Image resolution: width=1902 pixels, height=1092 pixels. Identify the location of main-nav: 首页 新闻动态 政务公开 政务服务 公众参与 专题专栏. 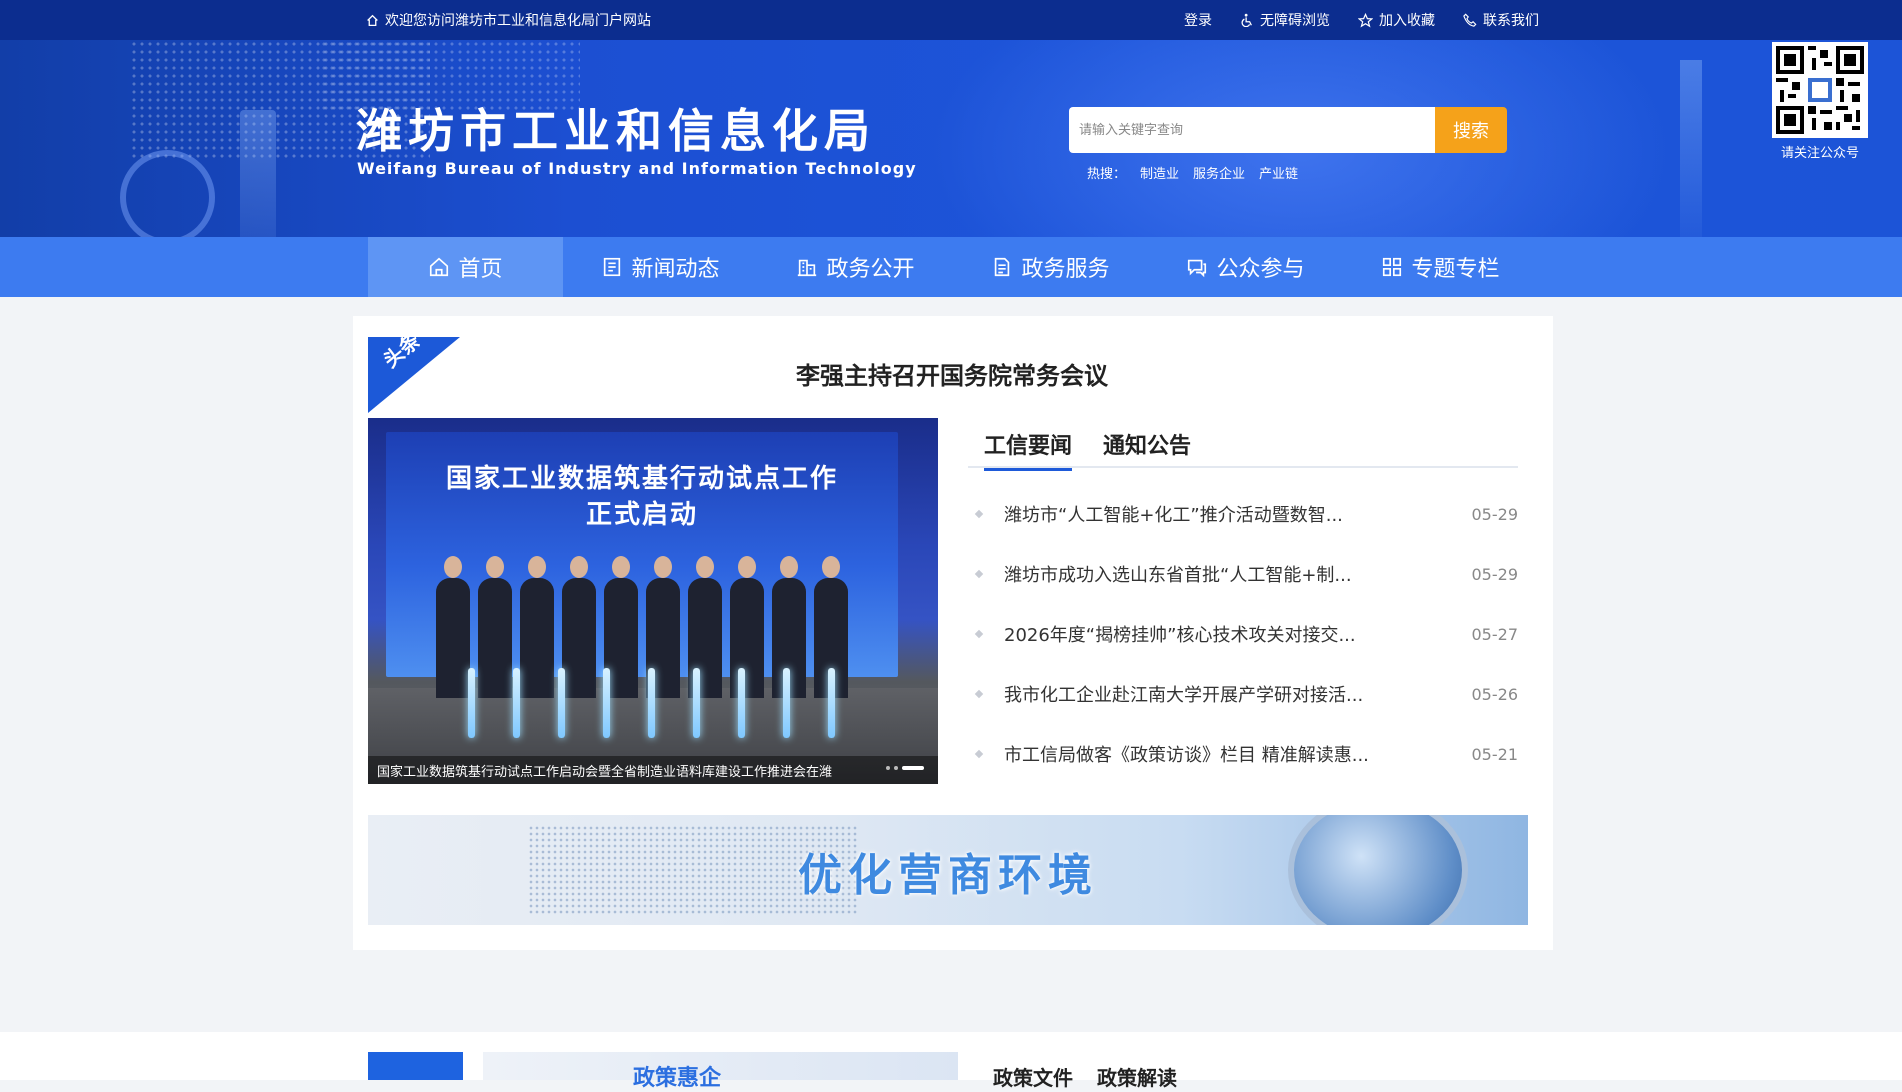
(951, 267).